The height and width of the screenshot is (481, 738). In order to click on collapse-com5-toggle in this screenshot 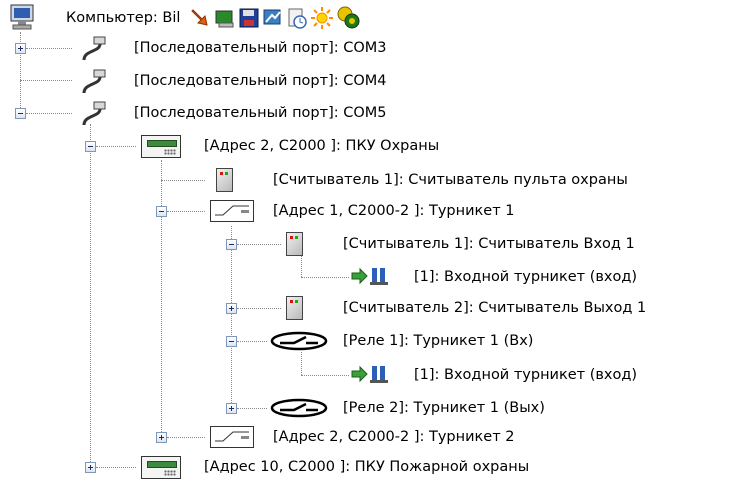, I will do `click(20, 113)`.